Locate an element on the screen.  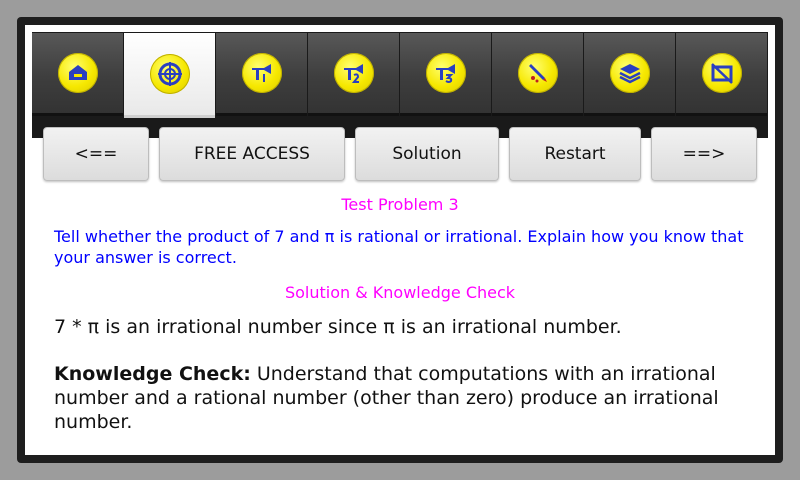
prev-button: <== is located at coordinates (96, 154).